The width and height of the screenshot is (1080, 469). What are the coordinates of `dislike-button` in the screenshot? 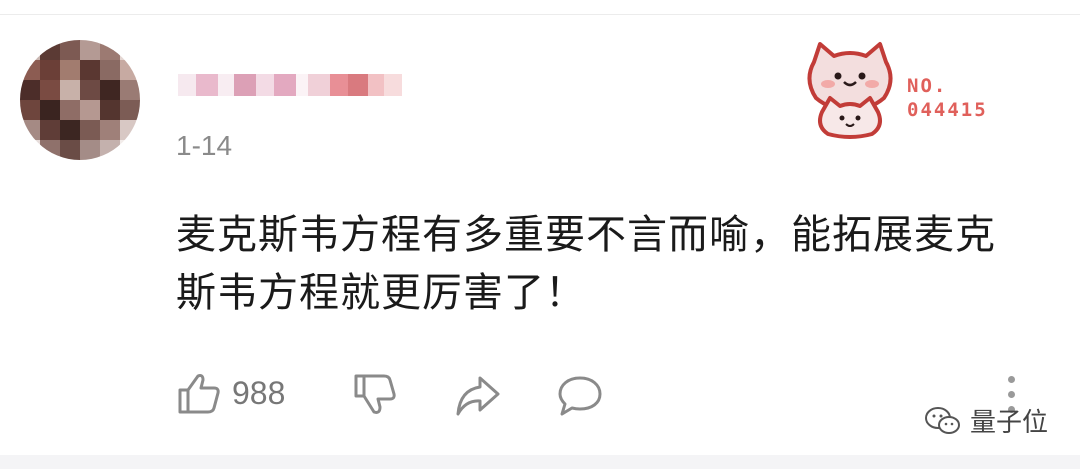 It's located at (375, 395).